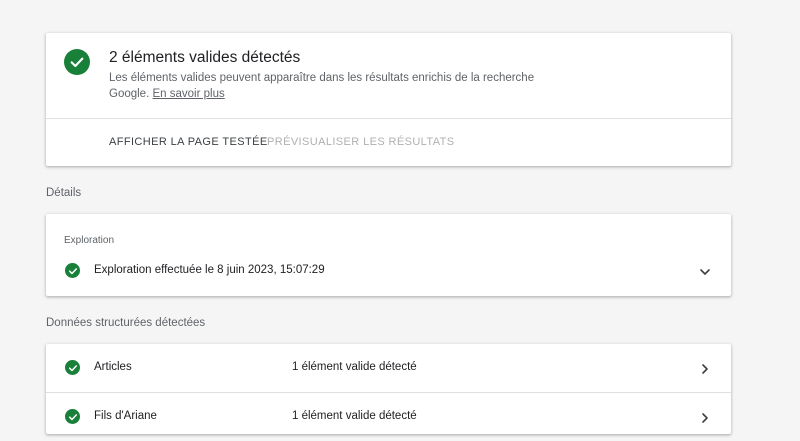  Describe the element at coordinates (388, 118) in the screenshot. I see `divider` at that location.